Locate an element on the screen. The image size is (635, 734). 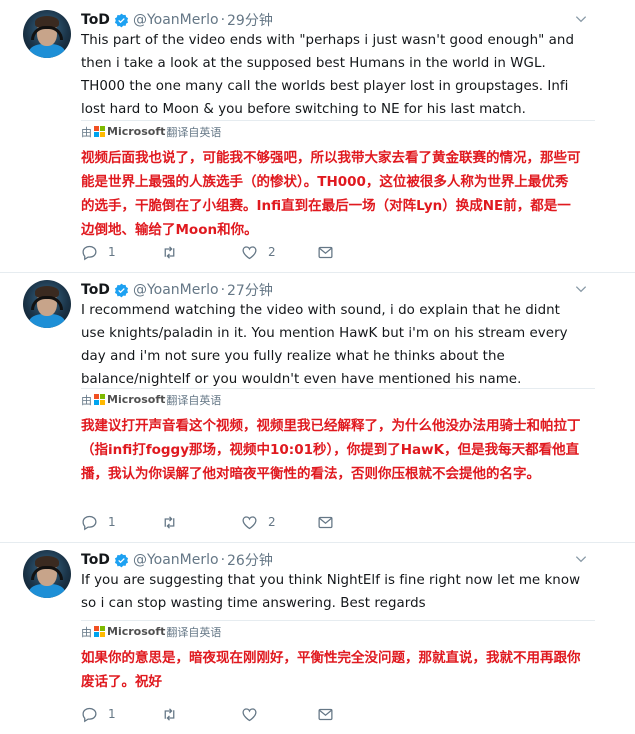
tweet-actions: 1 is located at coordinates (221, 714).